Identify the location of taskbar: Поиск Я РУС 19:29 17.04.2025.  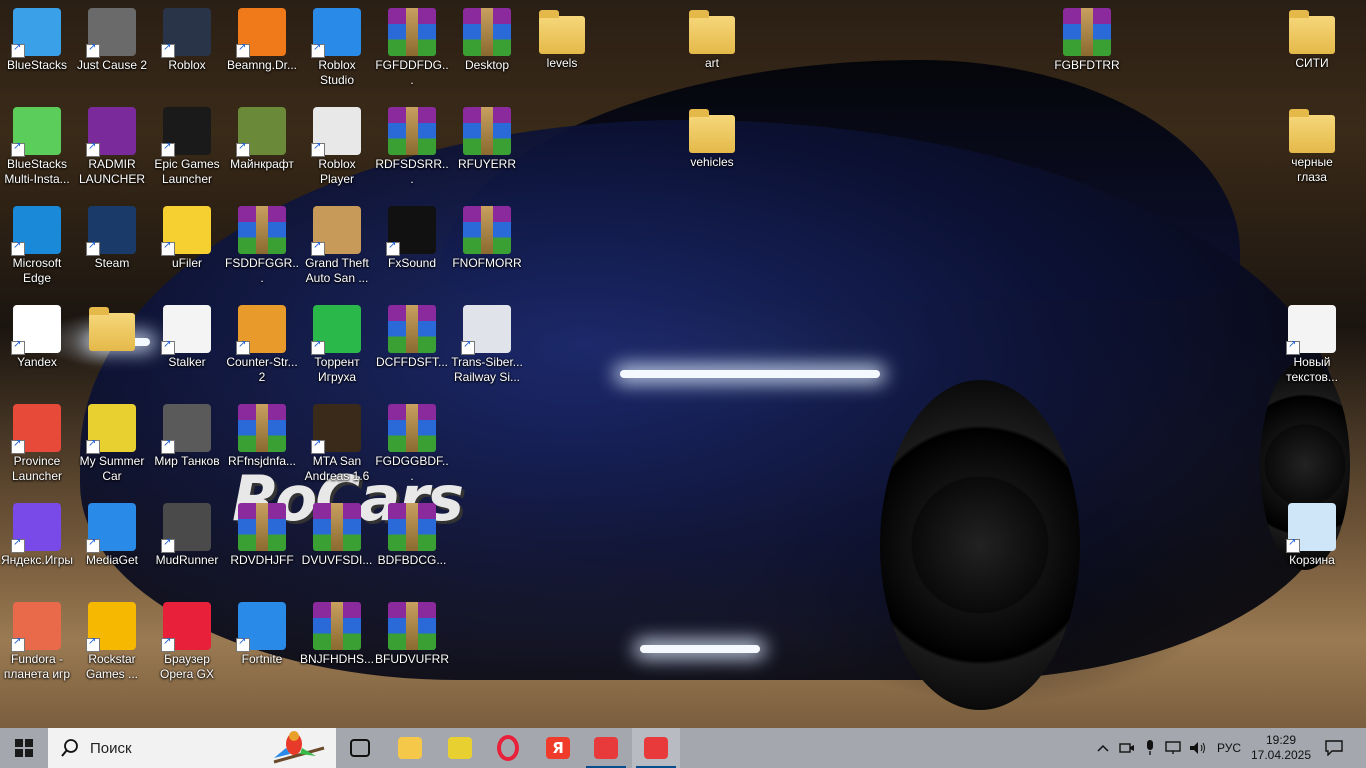
(683, 748).